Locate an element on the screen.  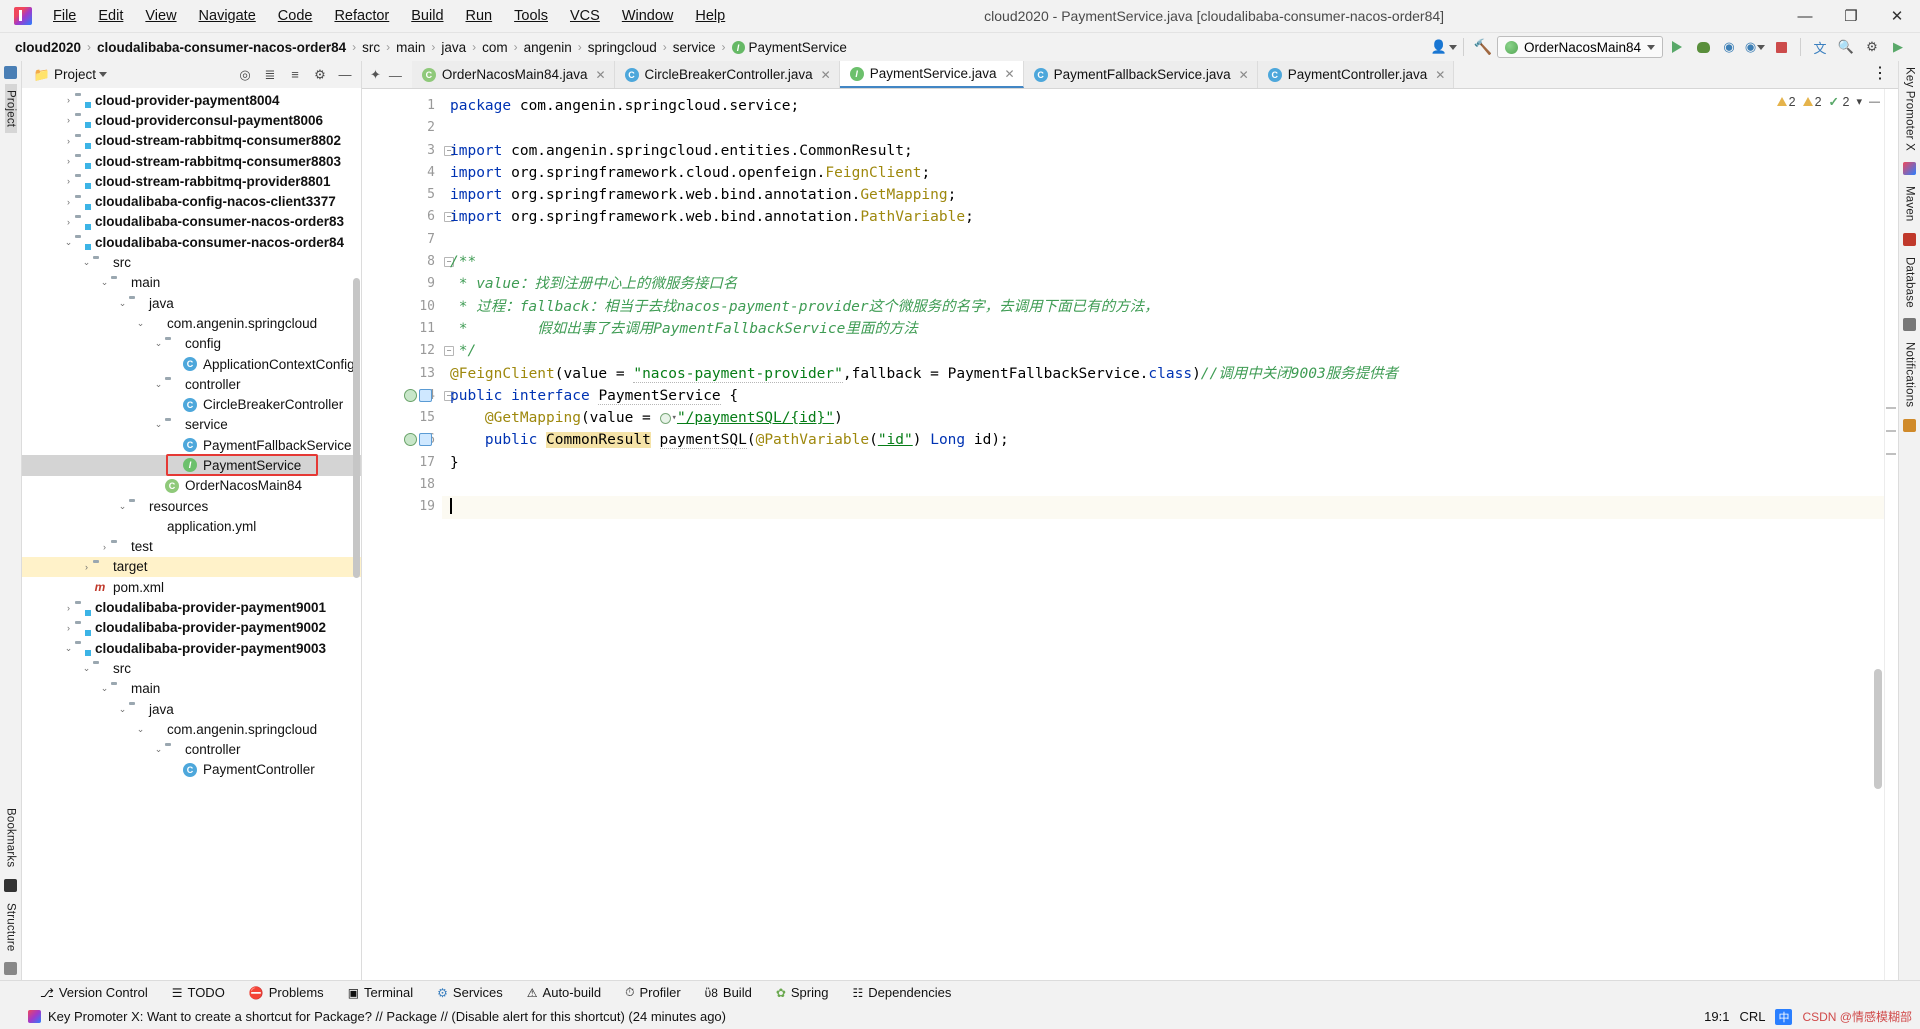
tree-node: › cloud-stream-rabbitmq-consumer8802 is located at coordinates (191, 141).